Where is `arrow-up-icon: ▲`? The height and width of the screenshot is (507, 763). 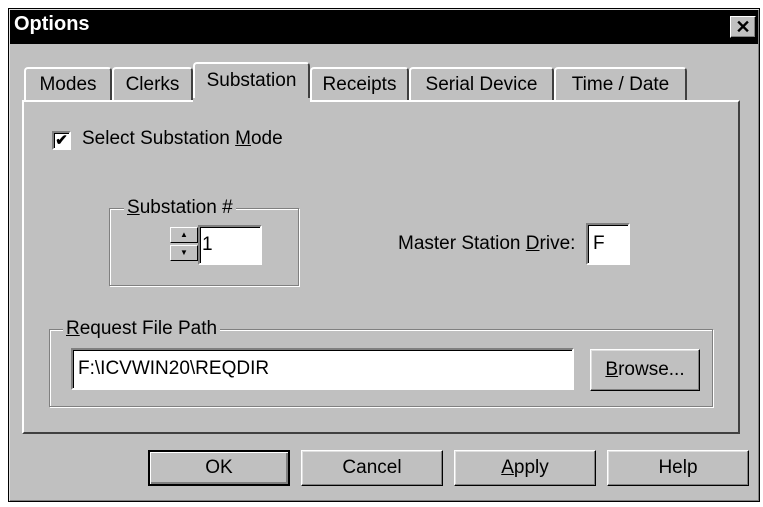 arrow-up-icon: ▲ is located at coordinates (184, 234).